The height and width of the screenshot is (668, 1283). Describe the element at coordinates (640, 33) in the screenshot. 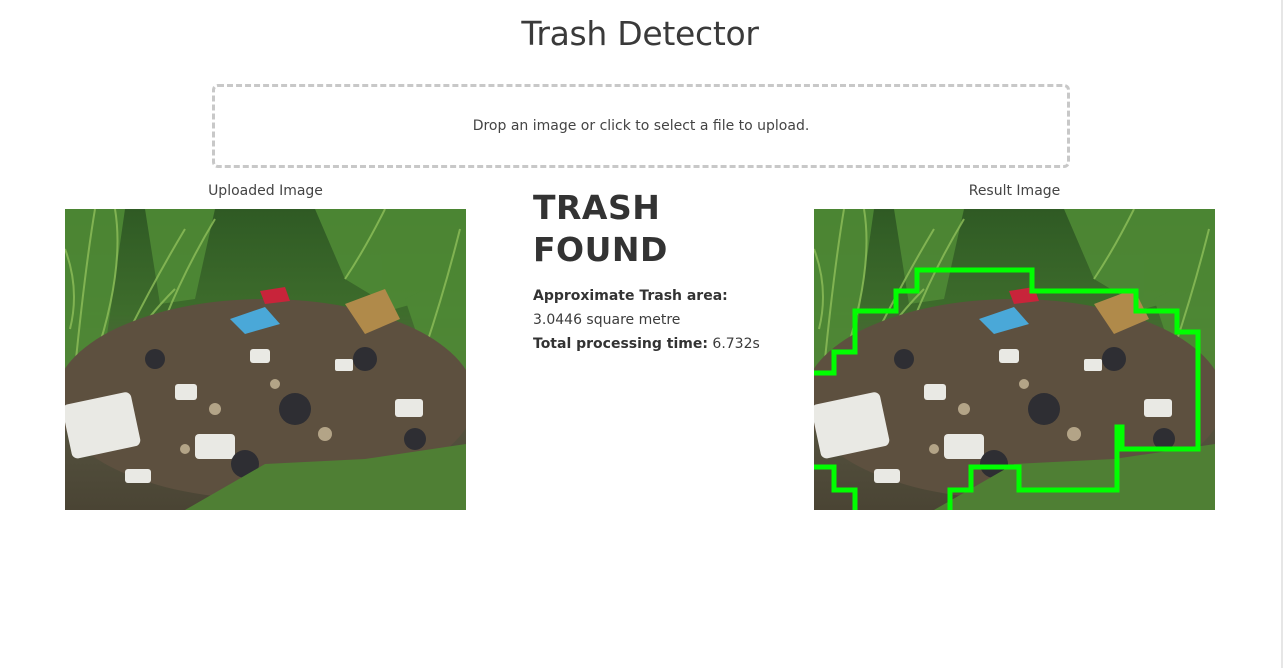

I see `page-title: Trash Detector` at that location.